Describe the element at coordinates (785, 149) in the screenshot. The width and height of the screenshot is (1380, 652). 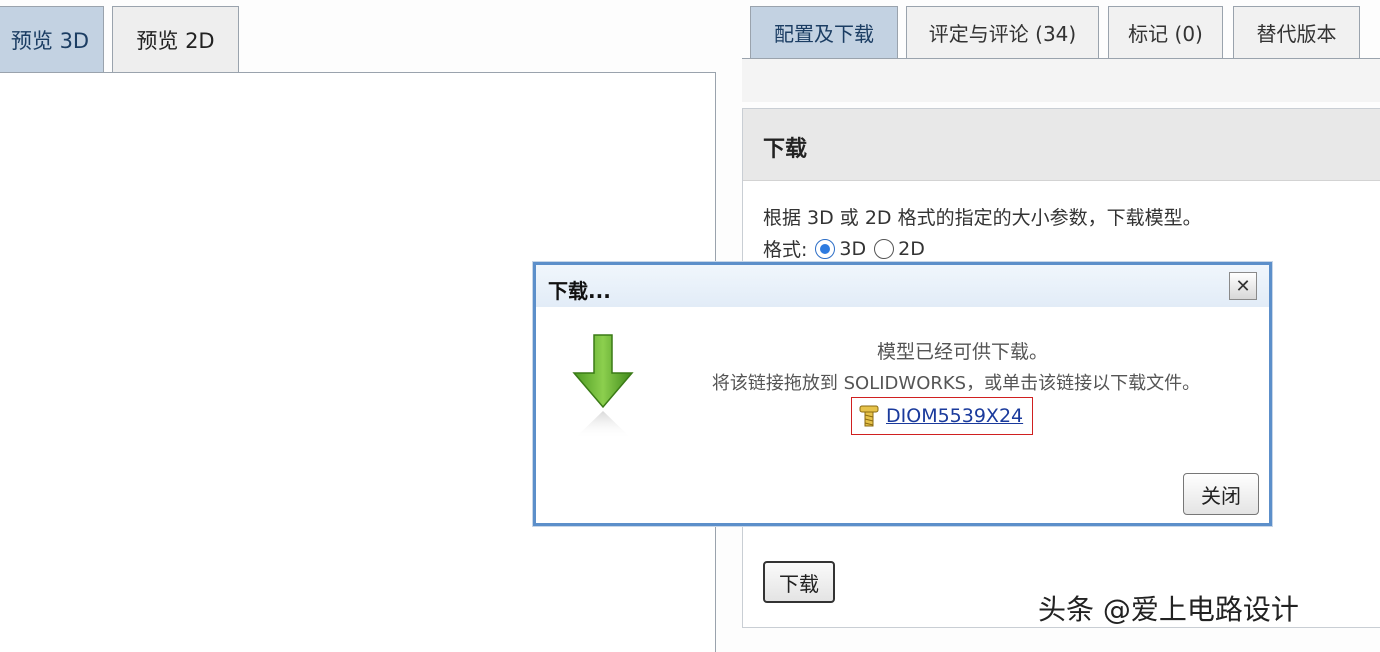
I see `download-panel-title: 下载` at that location.